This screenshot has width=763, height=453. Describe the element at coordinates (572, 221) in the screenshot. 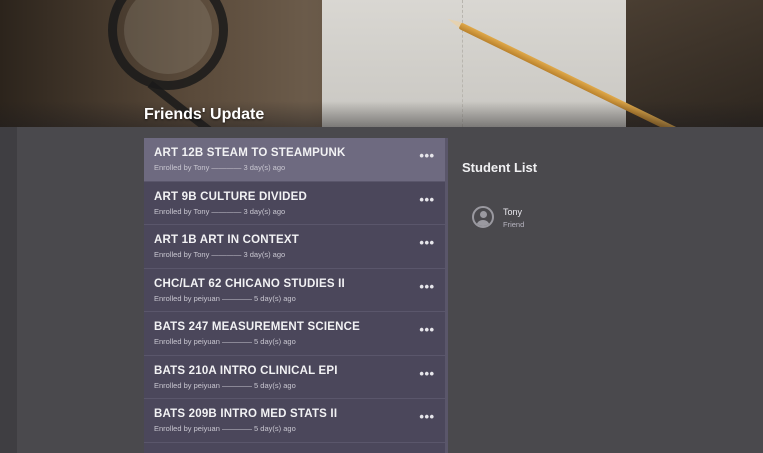

I see `student-list-item: Tony Friend` at that location.